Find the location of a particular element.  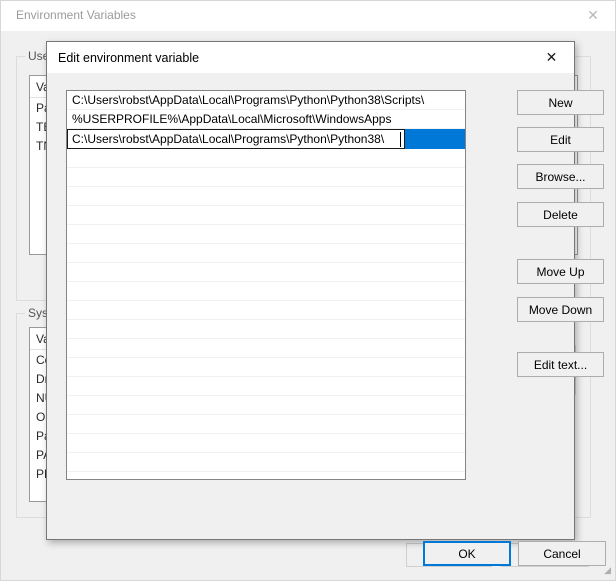

resize-grip-icon: ◢ is located at coordinates (605, 571).